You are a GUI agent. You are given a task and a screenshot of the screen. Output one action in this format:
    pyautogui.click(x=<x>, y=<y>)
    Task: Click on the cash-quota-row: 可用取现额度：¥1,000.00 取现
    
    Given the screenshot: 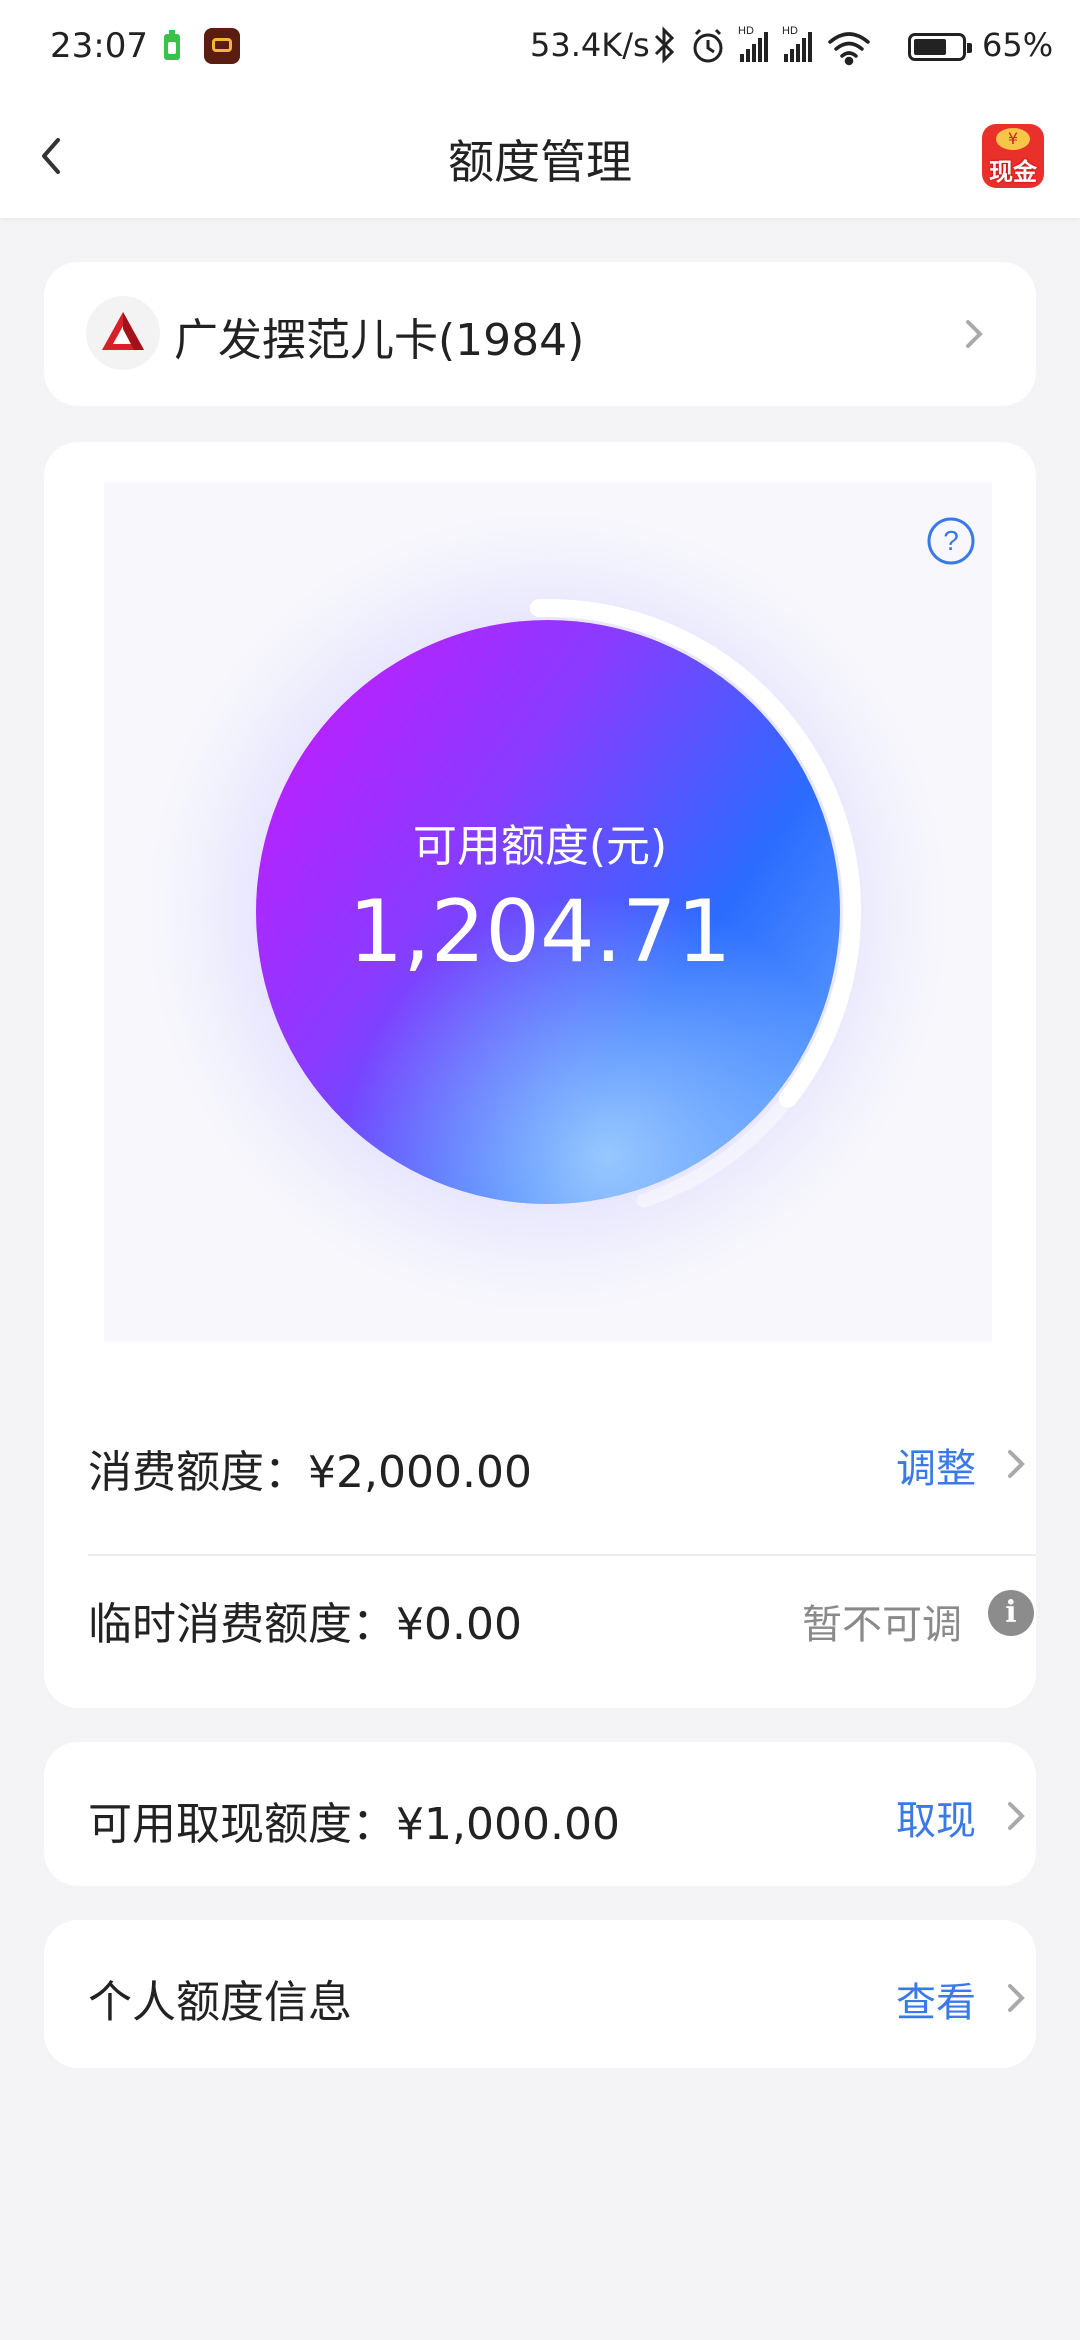 What is the action you would take?
    pyautogui.click(x=562, y=1814)
    